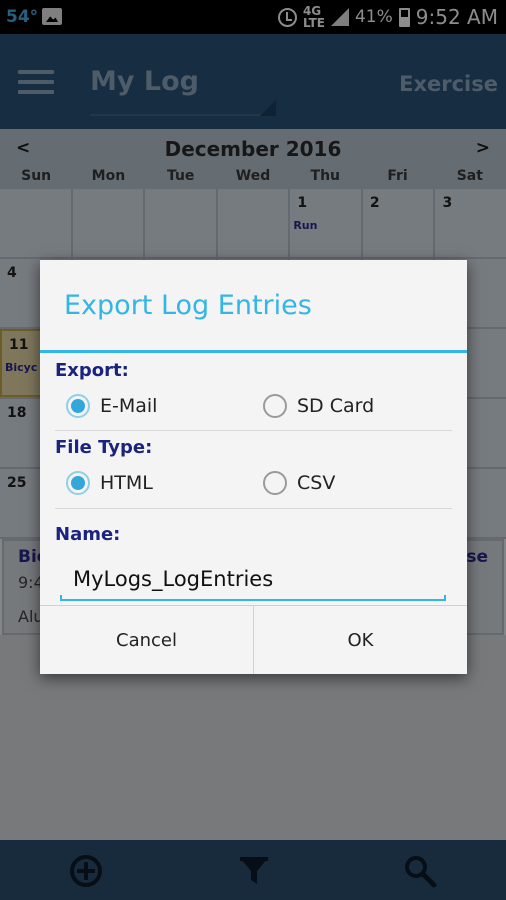 The height and width of the screenshot is (900, 506). I want to click on radio-sd-card-control, so click(275, 406).